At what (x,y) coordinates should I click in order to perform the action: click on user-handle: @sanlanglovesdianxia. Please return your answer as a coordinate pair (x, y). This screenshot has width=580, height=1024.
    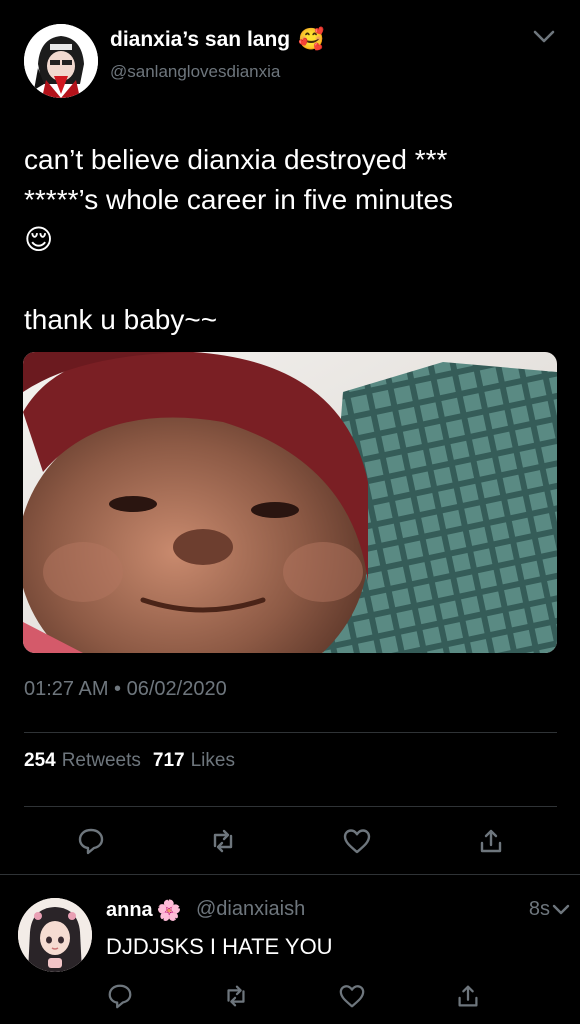
    Looking at the image, I should click on (195, 72).